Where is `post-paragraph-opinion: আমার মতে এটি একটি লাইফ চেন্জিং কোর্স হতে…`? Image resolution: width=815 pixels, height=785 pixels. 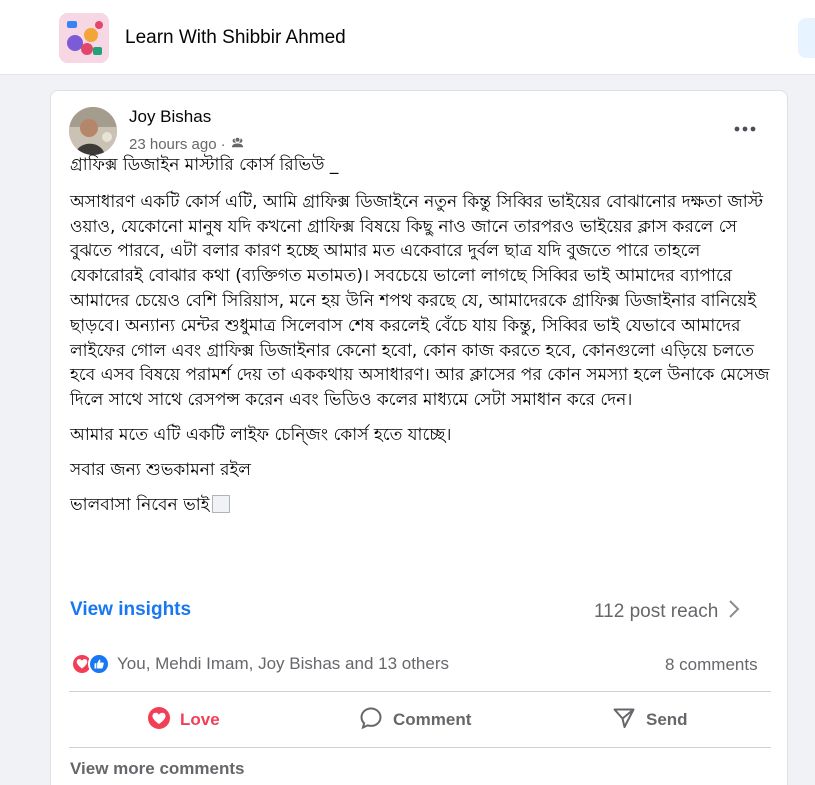
post-paragraph-opinion: আমার মতে এটি একটি লাইফ চেন্জিং কোর্স হতে… is located at coordinates (261, 434).